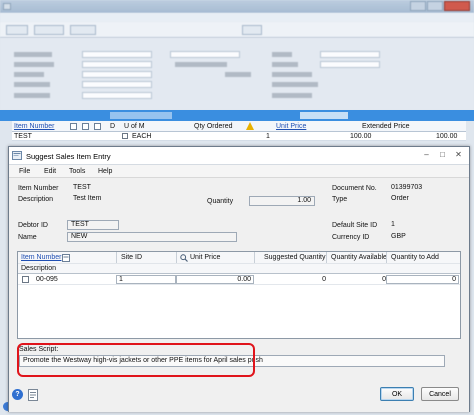 The height and width of the screenshot is (415, 474). What do you see at coordinates (324, 279) in the screenshot?
I see `row-suggested-quantity: 0` at bounding box center [324, 279].